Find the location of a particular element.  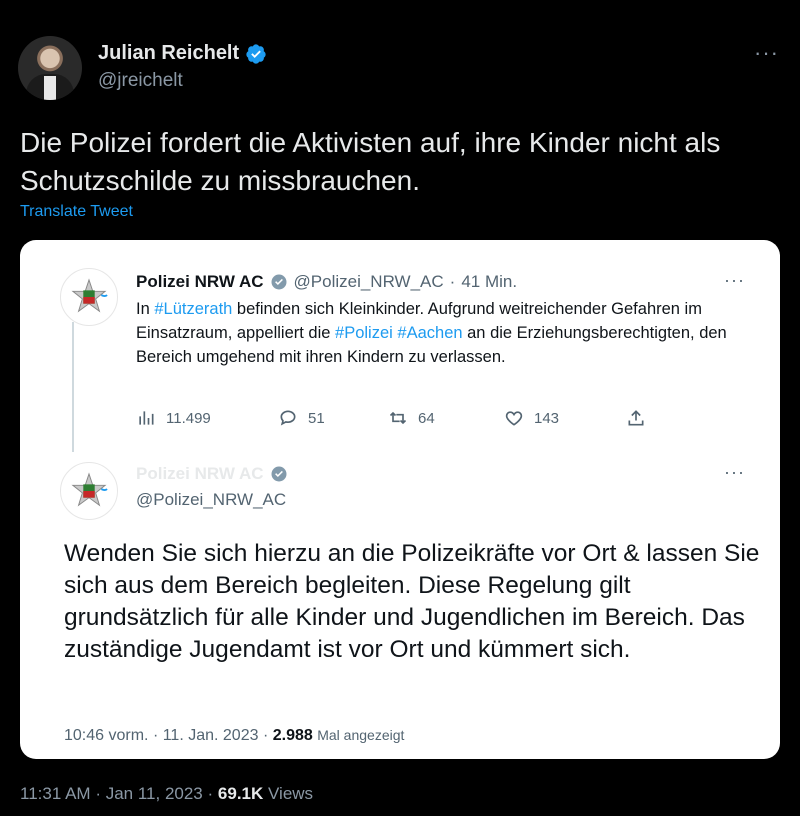

reply-stat: 51 is located at coordinates (301, 418).